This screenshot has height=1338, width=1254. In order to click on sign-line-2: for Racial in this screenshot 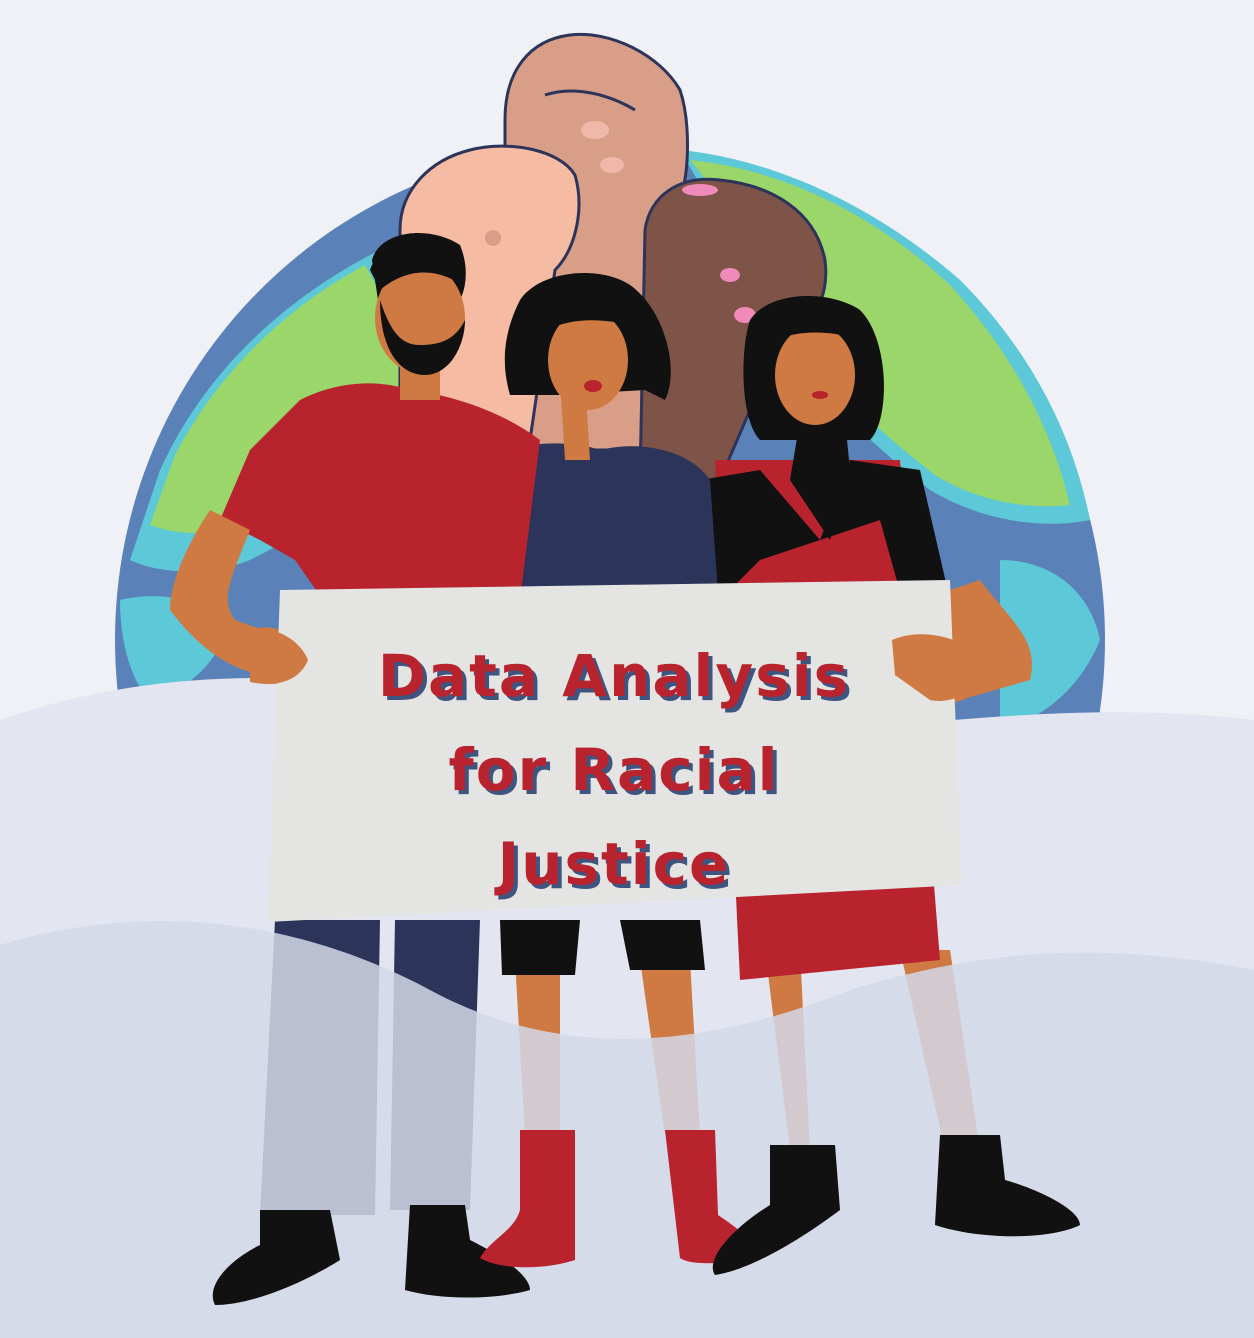, I will do `click(614, 770)`.